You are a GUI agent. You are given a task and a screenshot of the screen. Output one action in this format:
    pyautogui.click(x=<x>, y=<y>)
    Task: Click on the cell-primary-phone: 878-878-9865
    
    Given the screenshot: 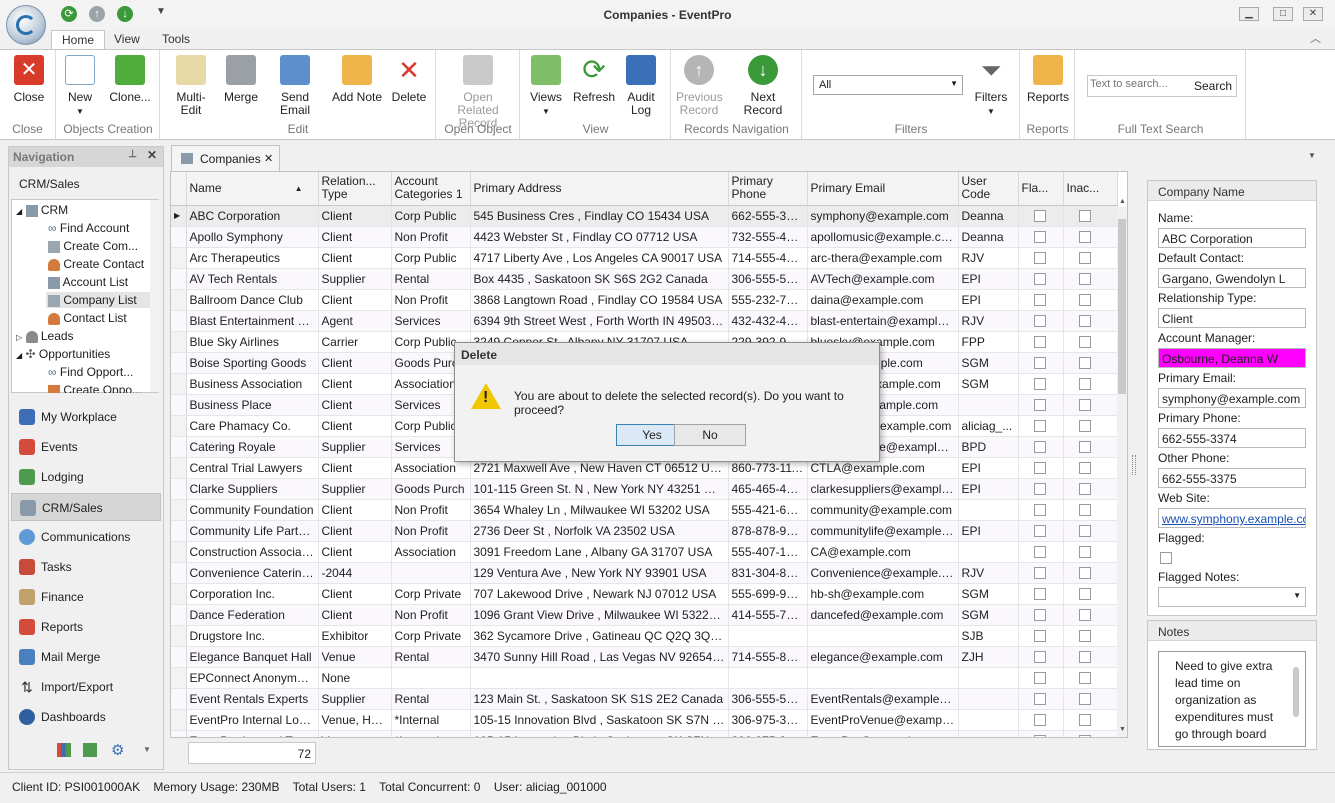 What is the action you would take?
    pyautogui.click(x=768, y=531)
    